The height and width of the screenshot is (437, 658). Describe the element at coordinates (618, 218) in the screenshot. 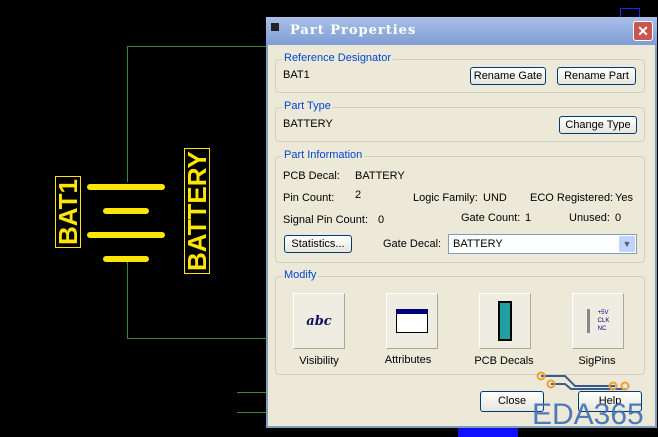

I see `unused-value: 0` at that location.